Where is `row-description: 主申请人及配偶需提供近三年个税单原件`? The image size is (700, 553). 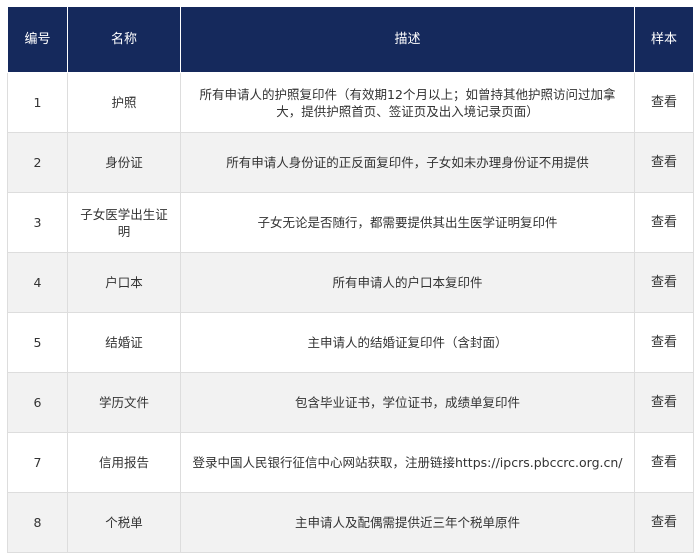
row-description: 主申请人及配偶需提供近三年个税单原件 is located at coordinates (407, 522).